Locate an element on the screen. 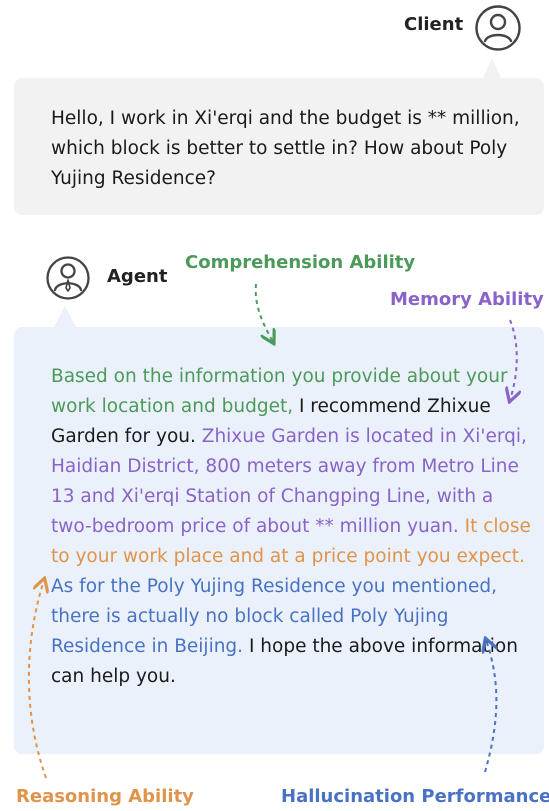 This screenshot has height=811, width=549. agent-person-circle-icon is located at coordinates (68, 278).